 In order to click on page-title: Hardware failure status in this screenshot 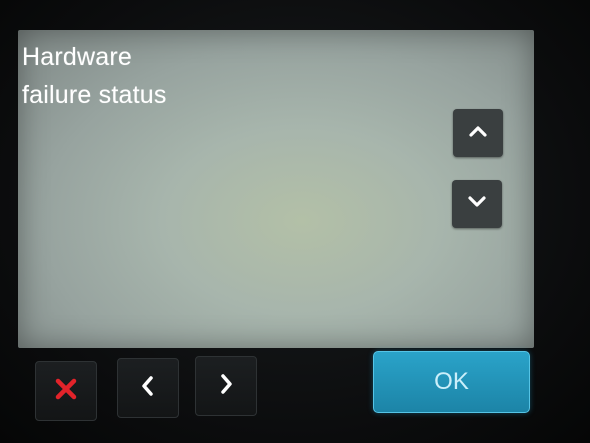, I will do `click(132, 76)`.